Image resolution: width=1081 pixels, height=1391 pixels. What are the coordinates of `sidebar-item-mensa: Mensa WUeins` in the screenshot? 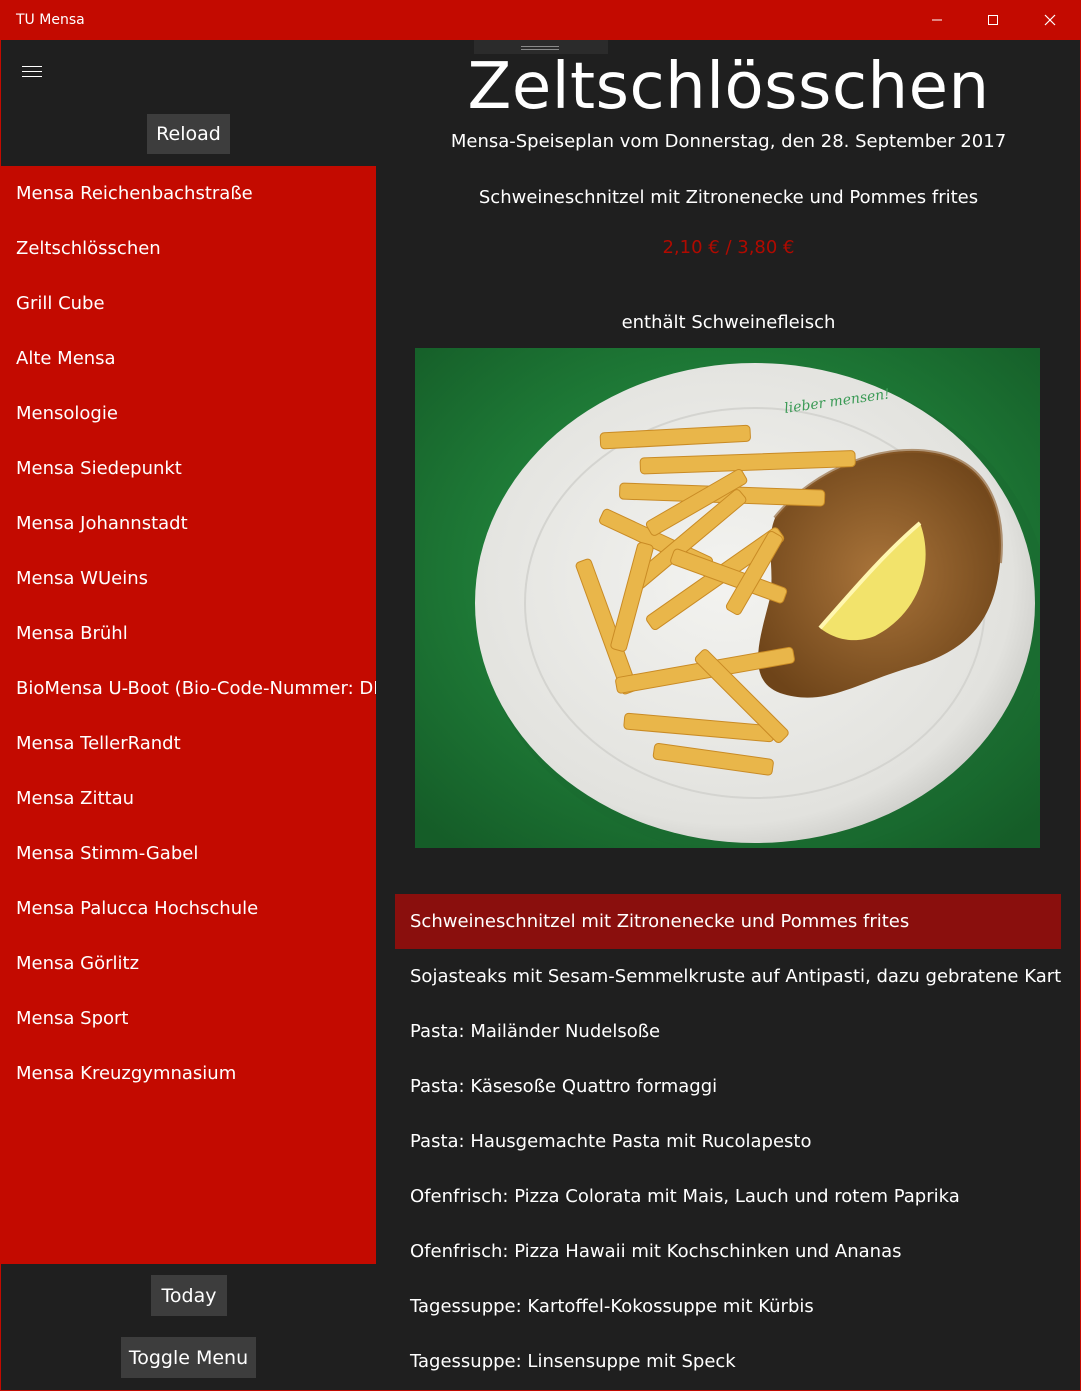 It's located at (188, 578).